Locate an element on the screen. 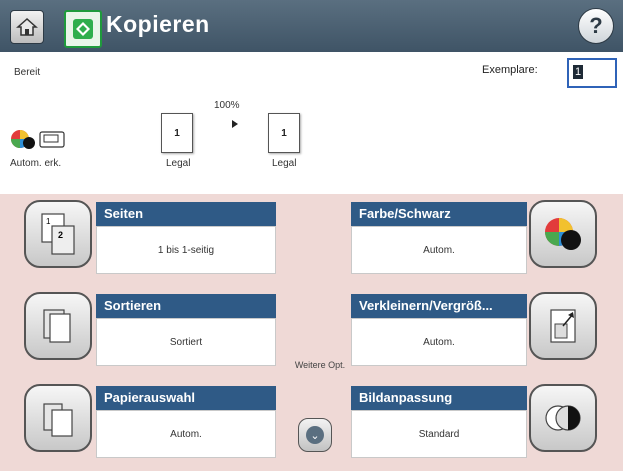 This screenshot has width=623, height=471. home-icon is located at coordinates (27, 26).